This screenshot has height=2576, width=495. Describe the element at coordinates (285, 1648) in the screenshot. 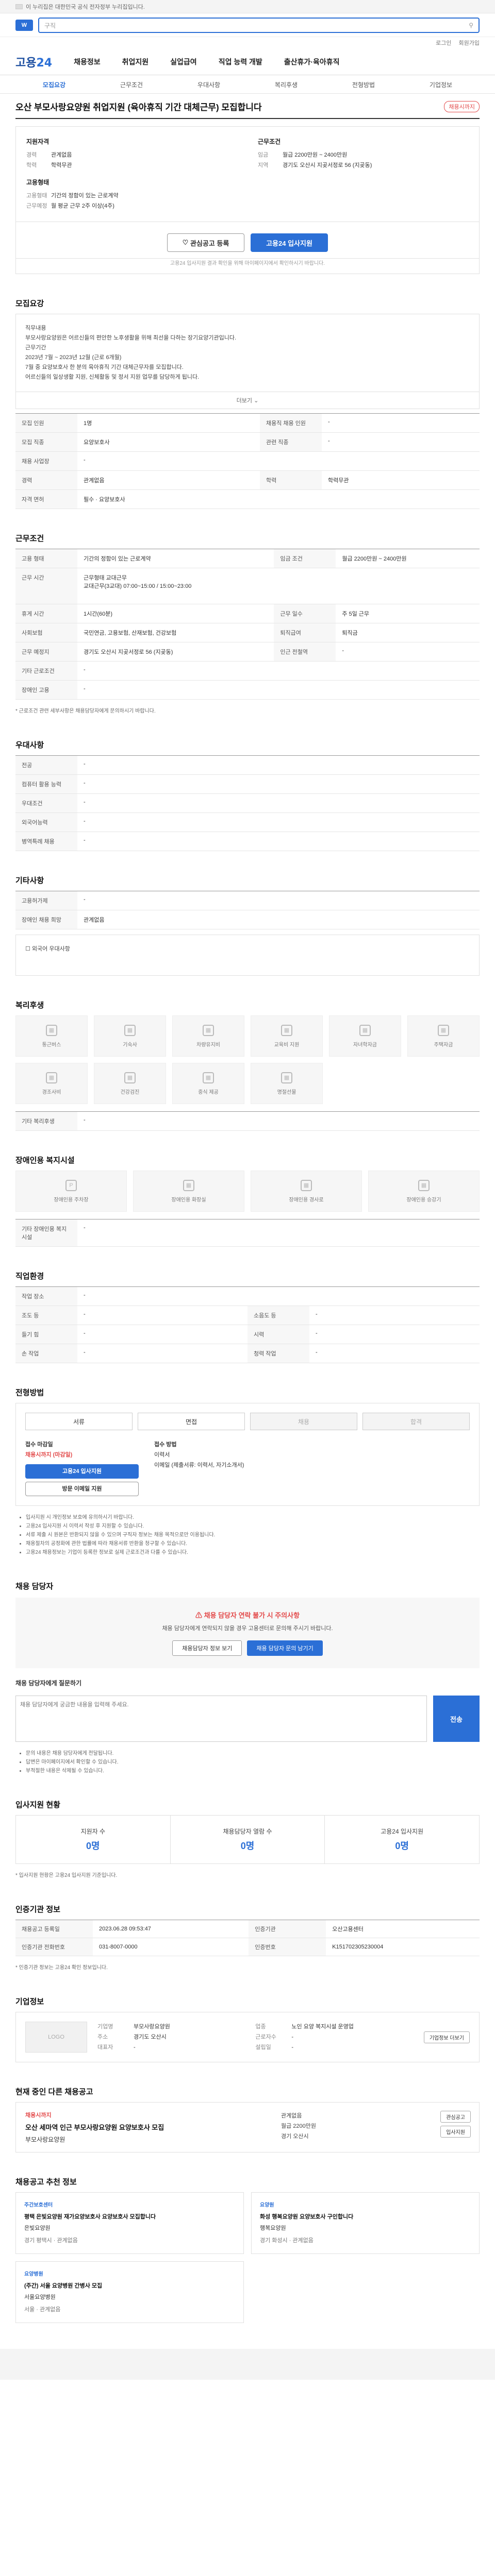

I see `contact-inquiry-button: 채용 담당자 문의 남기기` at that location.